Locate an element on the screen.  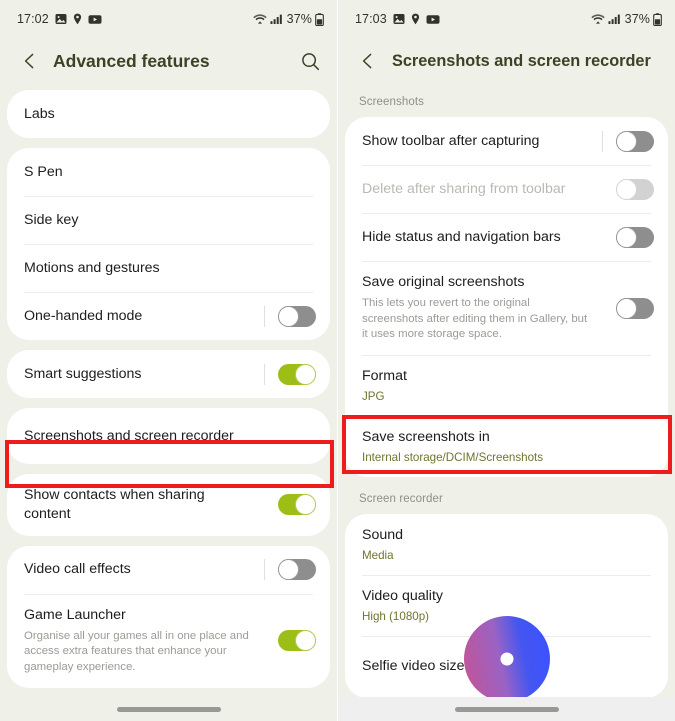
row-texts: S Pen is located at coordinates (170, 172).